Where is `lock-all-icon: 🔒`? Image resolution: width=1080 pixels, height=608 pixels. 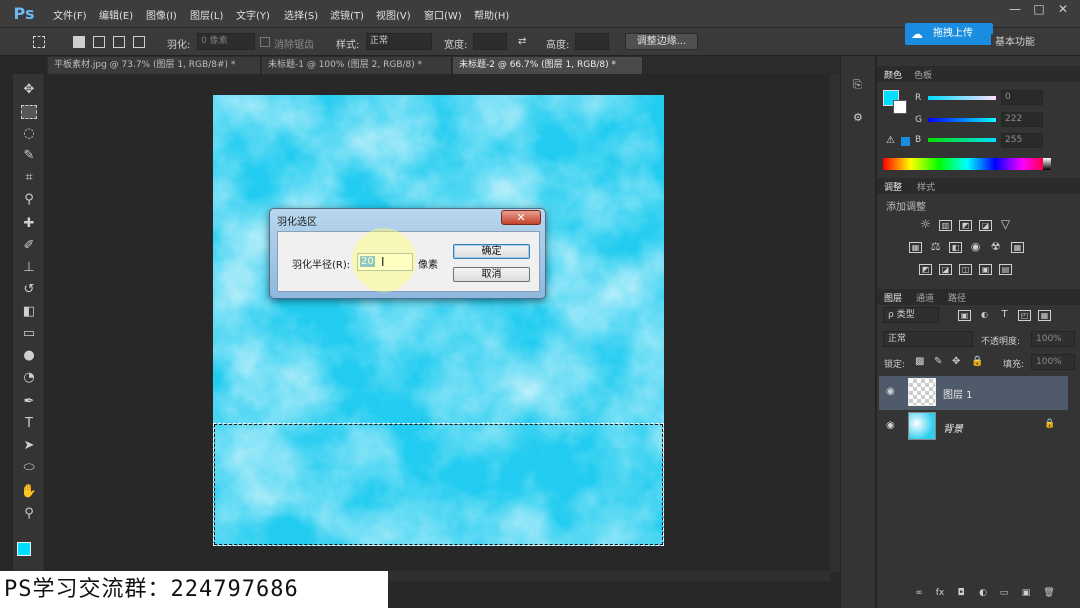
lock-all-icon: 🔒 is located at coordinates (977, 361).